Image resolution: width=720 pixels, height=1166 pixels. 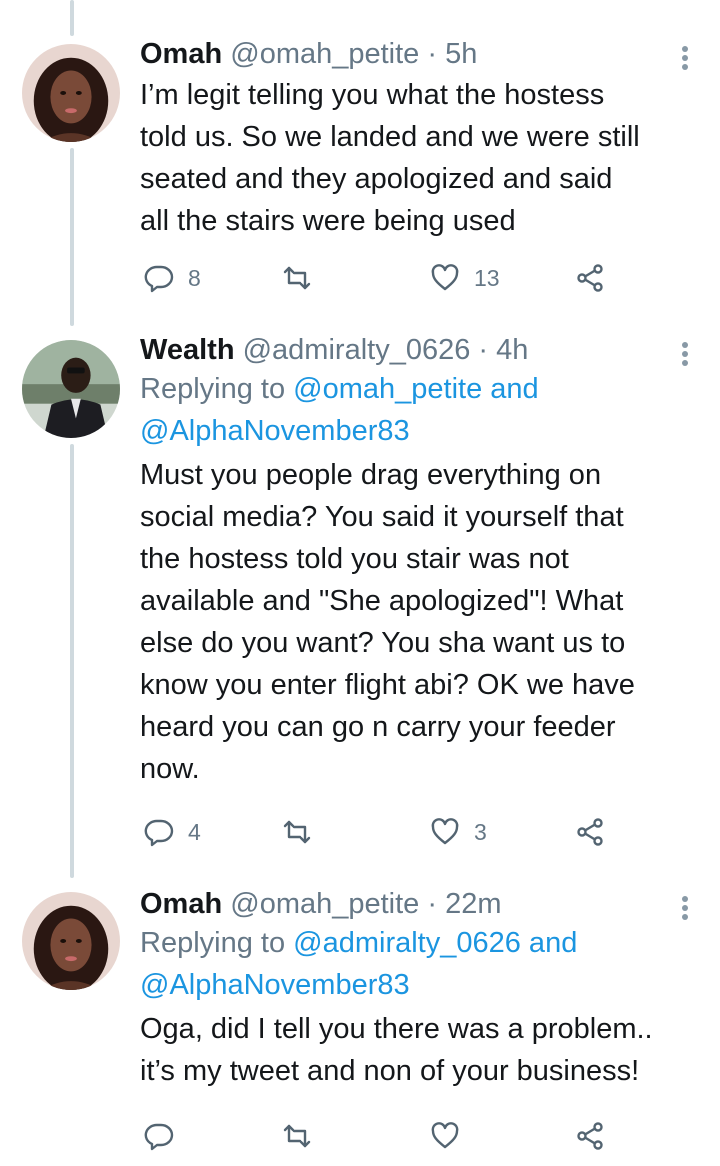 I want to click on tweet-actions, so click(x=375, y=1136).